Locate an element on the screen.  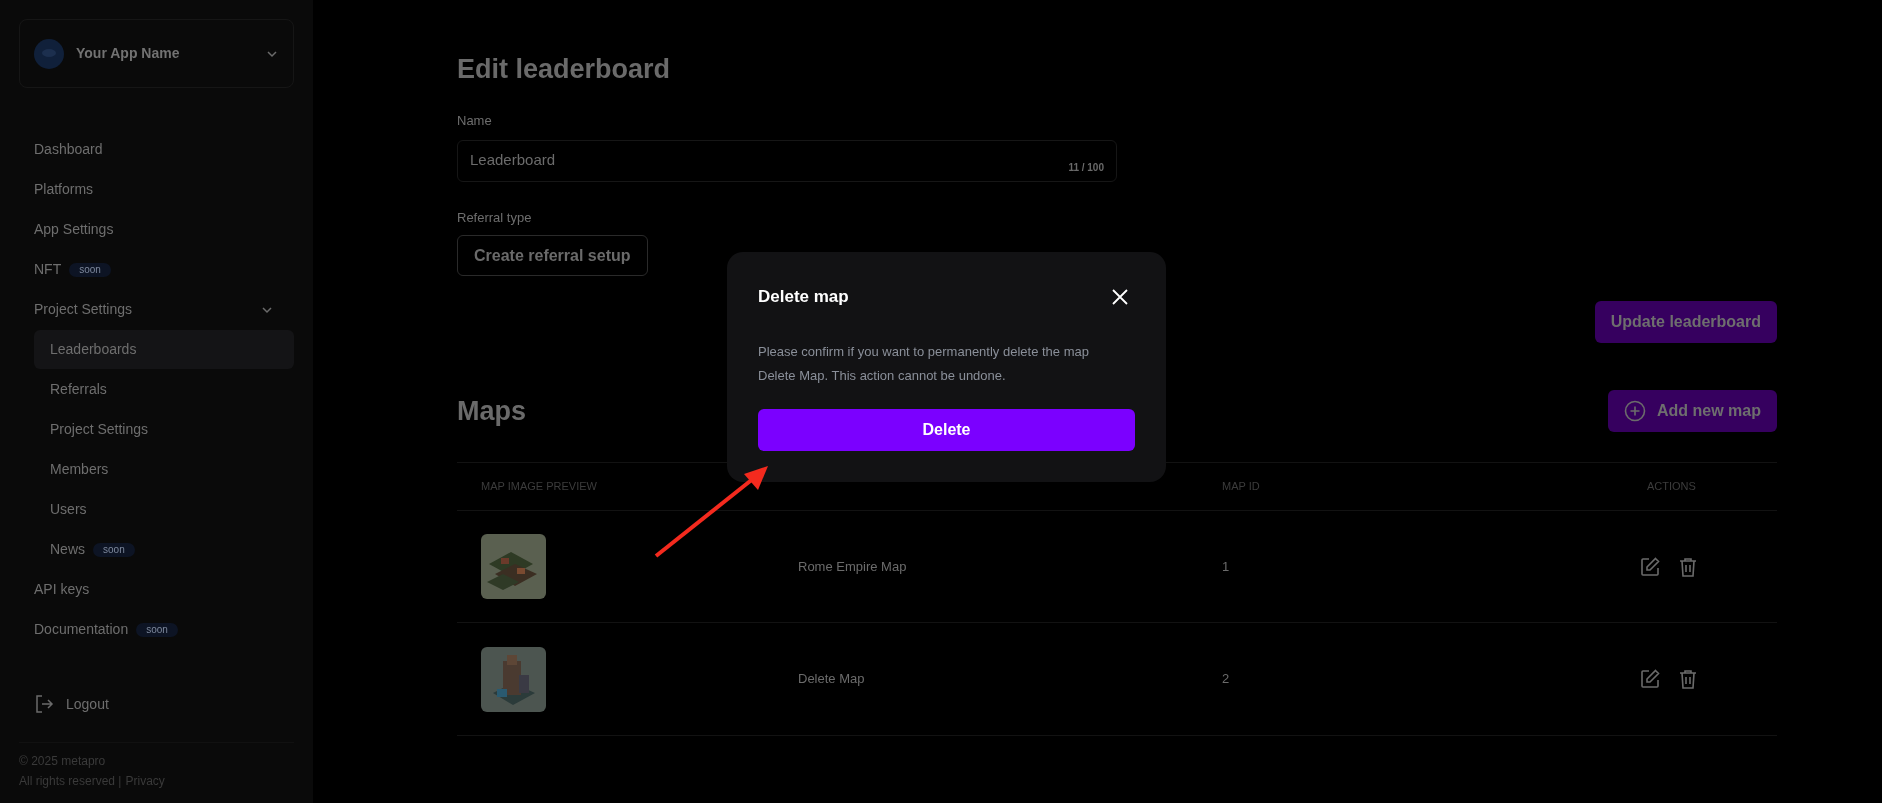
name-label: Name is located at coordinates (475, 121).